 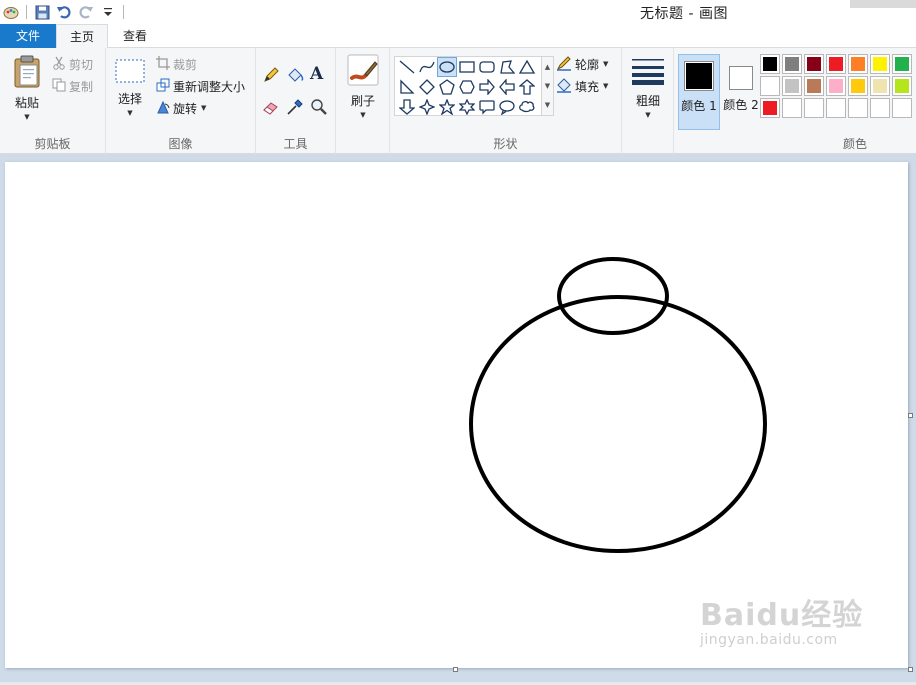 What do you see at coordinates (487, 67) in the screenshot?
I see `rounded-rectangle-shape-icon` at bounding box center [487, 67].